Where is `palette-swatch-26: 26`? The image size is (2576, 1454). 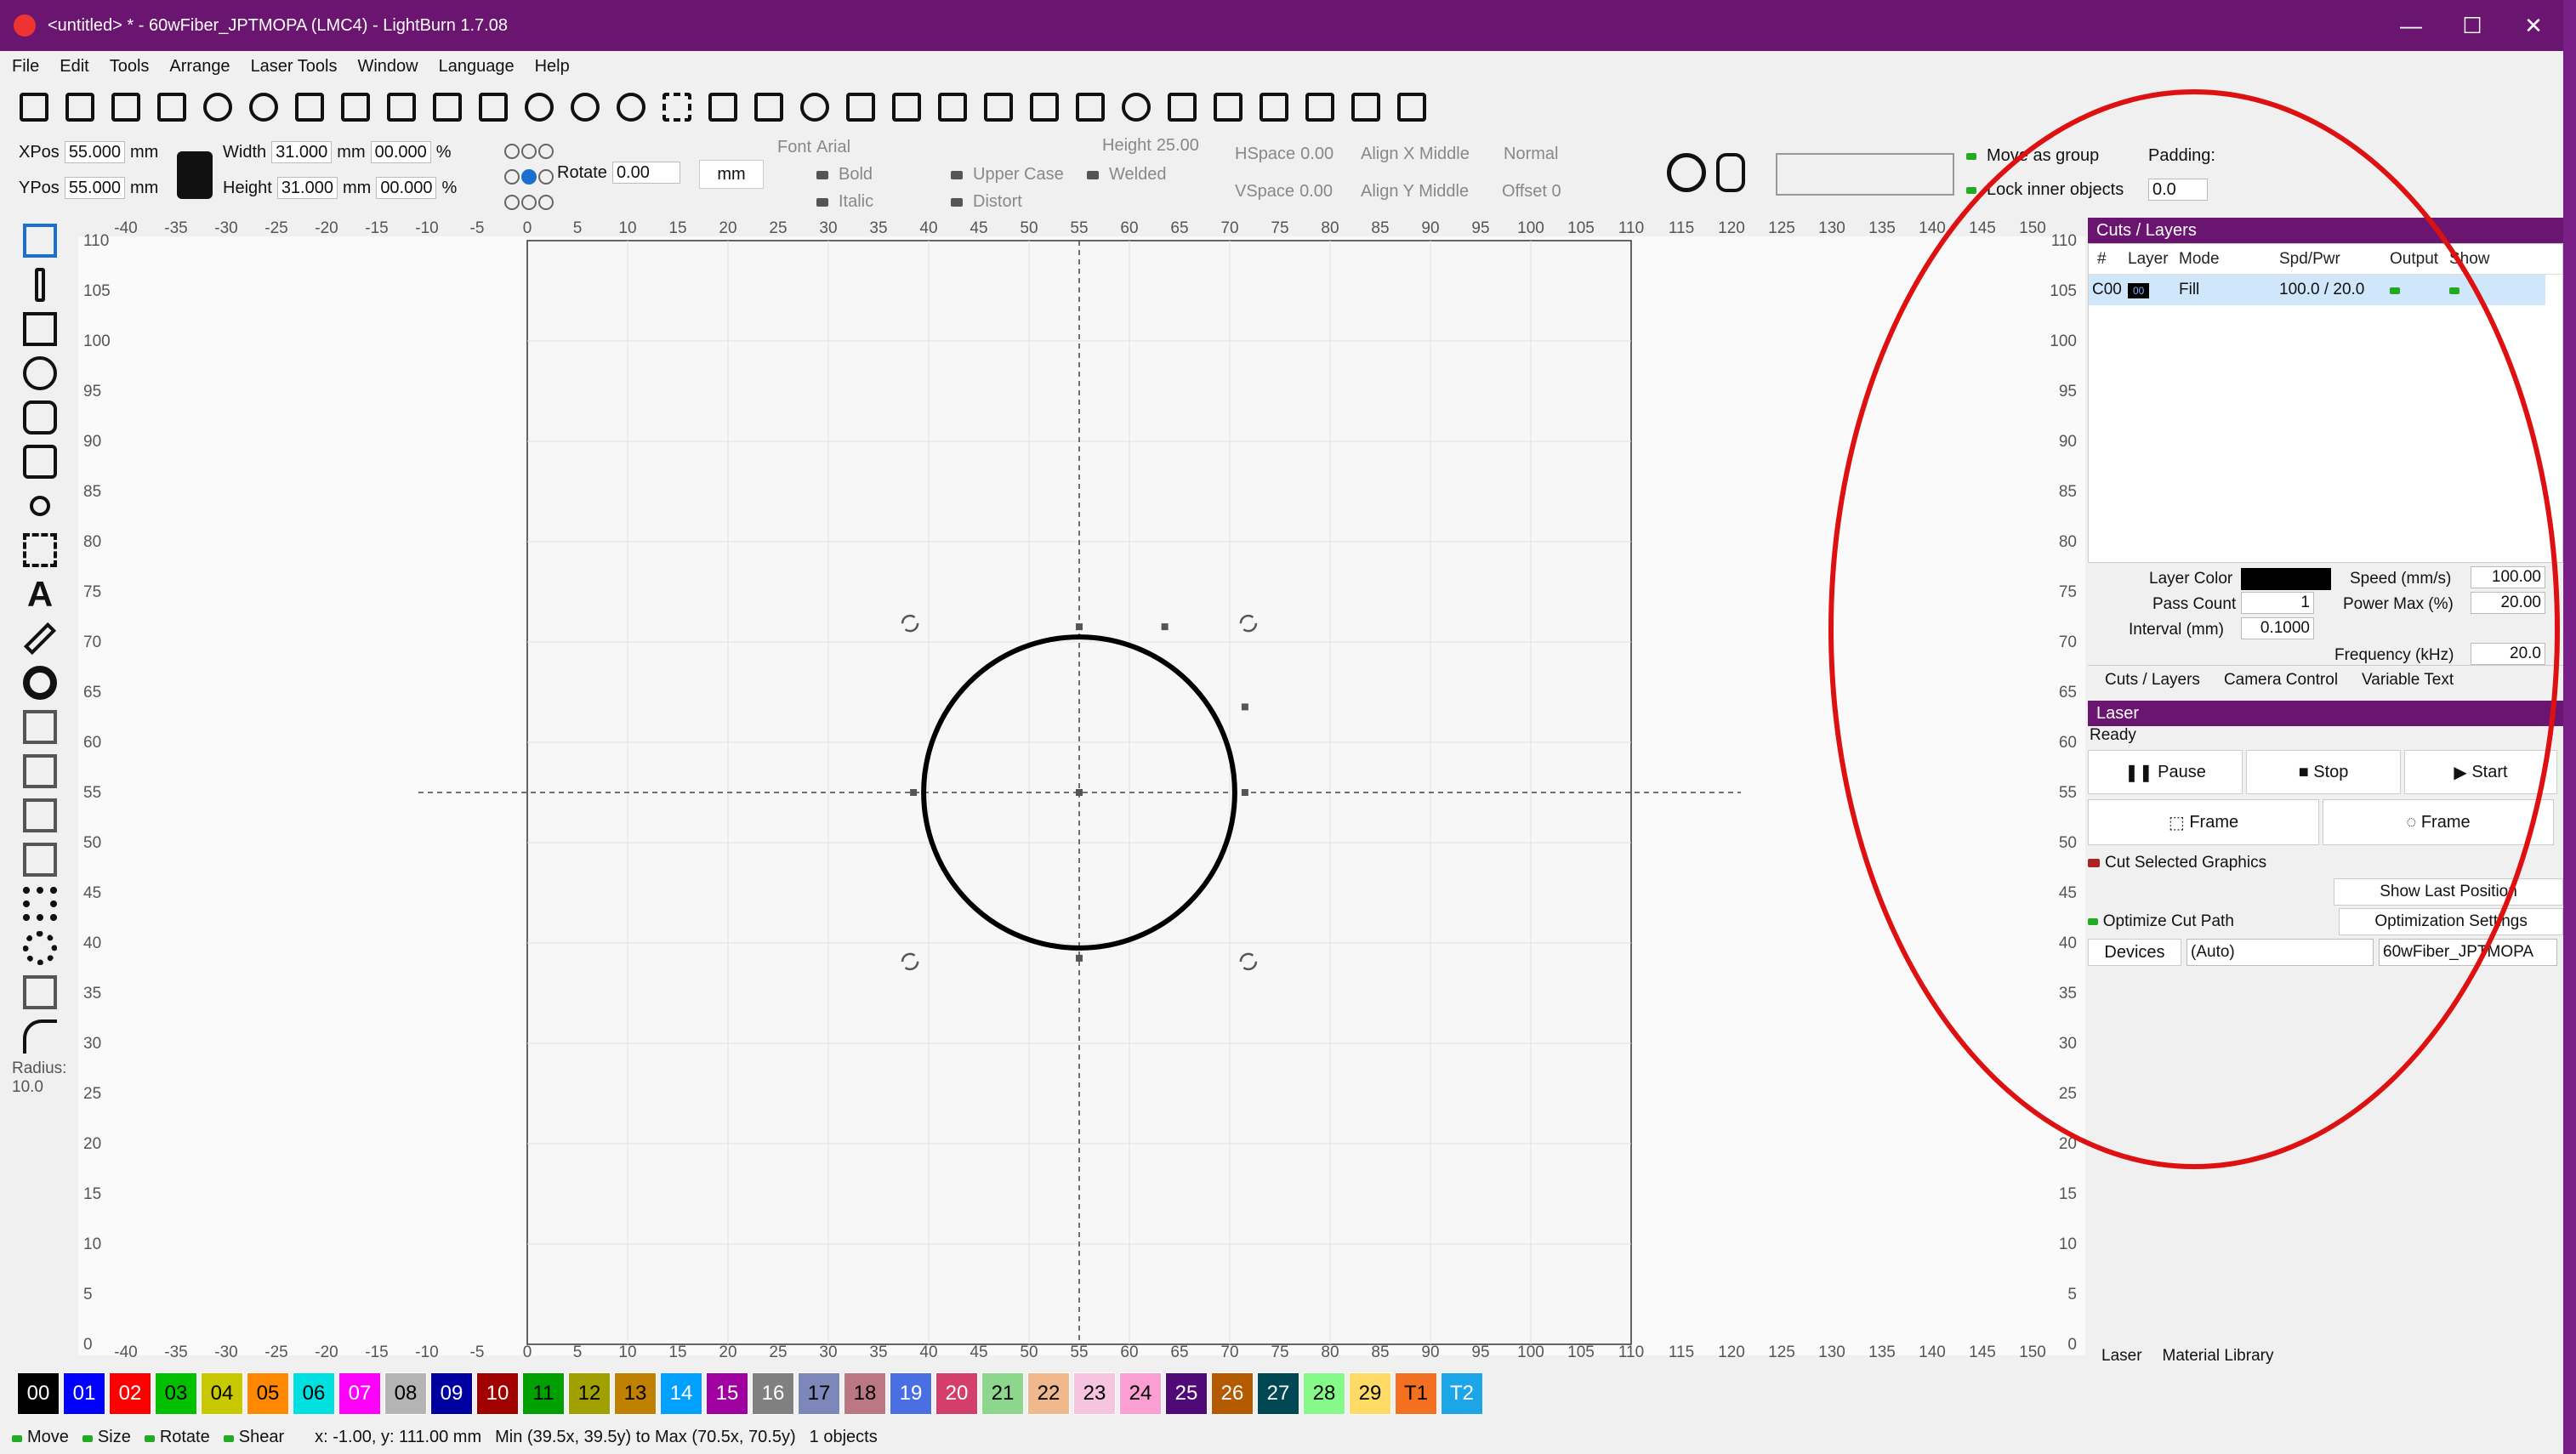 palette-swatch-26: 26 is located at coordinates (1232, 1393).